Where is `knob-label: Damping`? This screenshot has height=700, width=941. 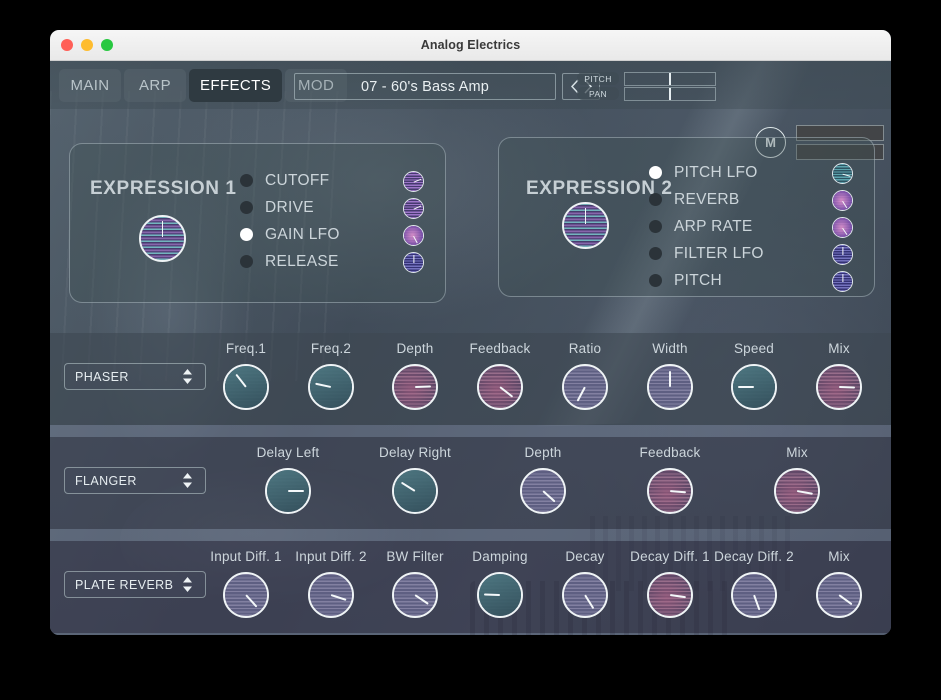 knob-label: Damping is located at coordinates (500, 556).